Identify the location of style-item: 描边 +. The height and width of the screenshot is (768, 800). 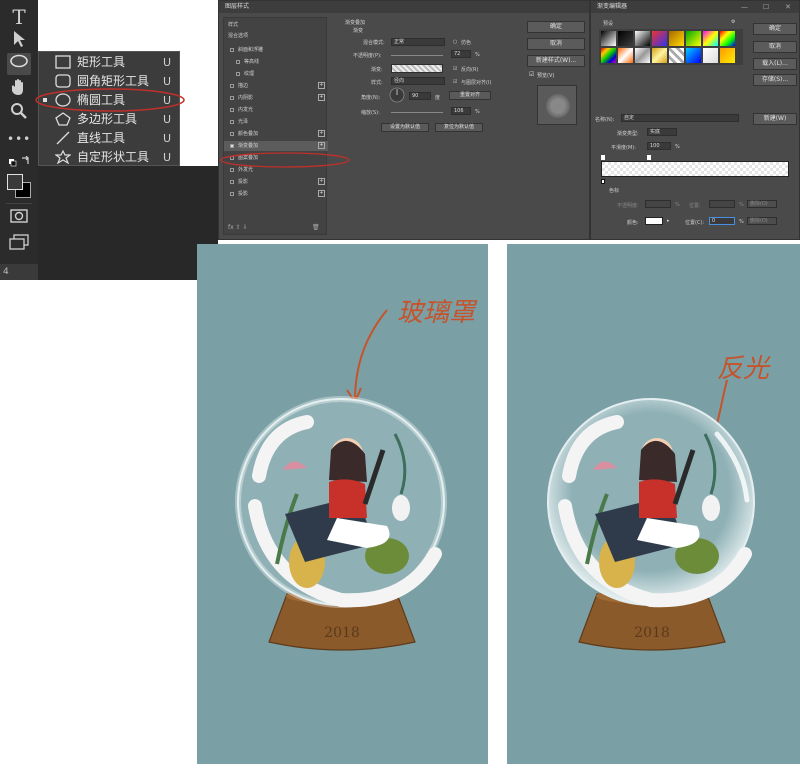
(276, 86).